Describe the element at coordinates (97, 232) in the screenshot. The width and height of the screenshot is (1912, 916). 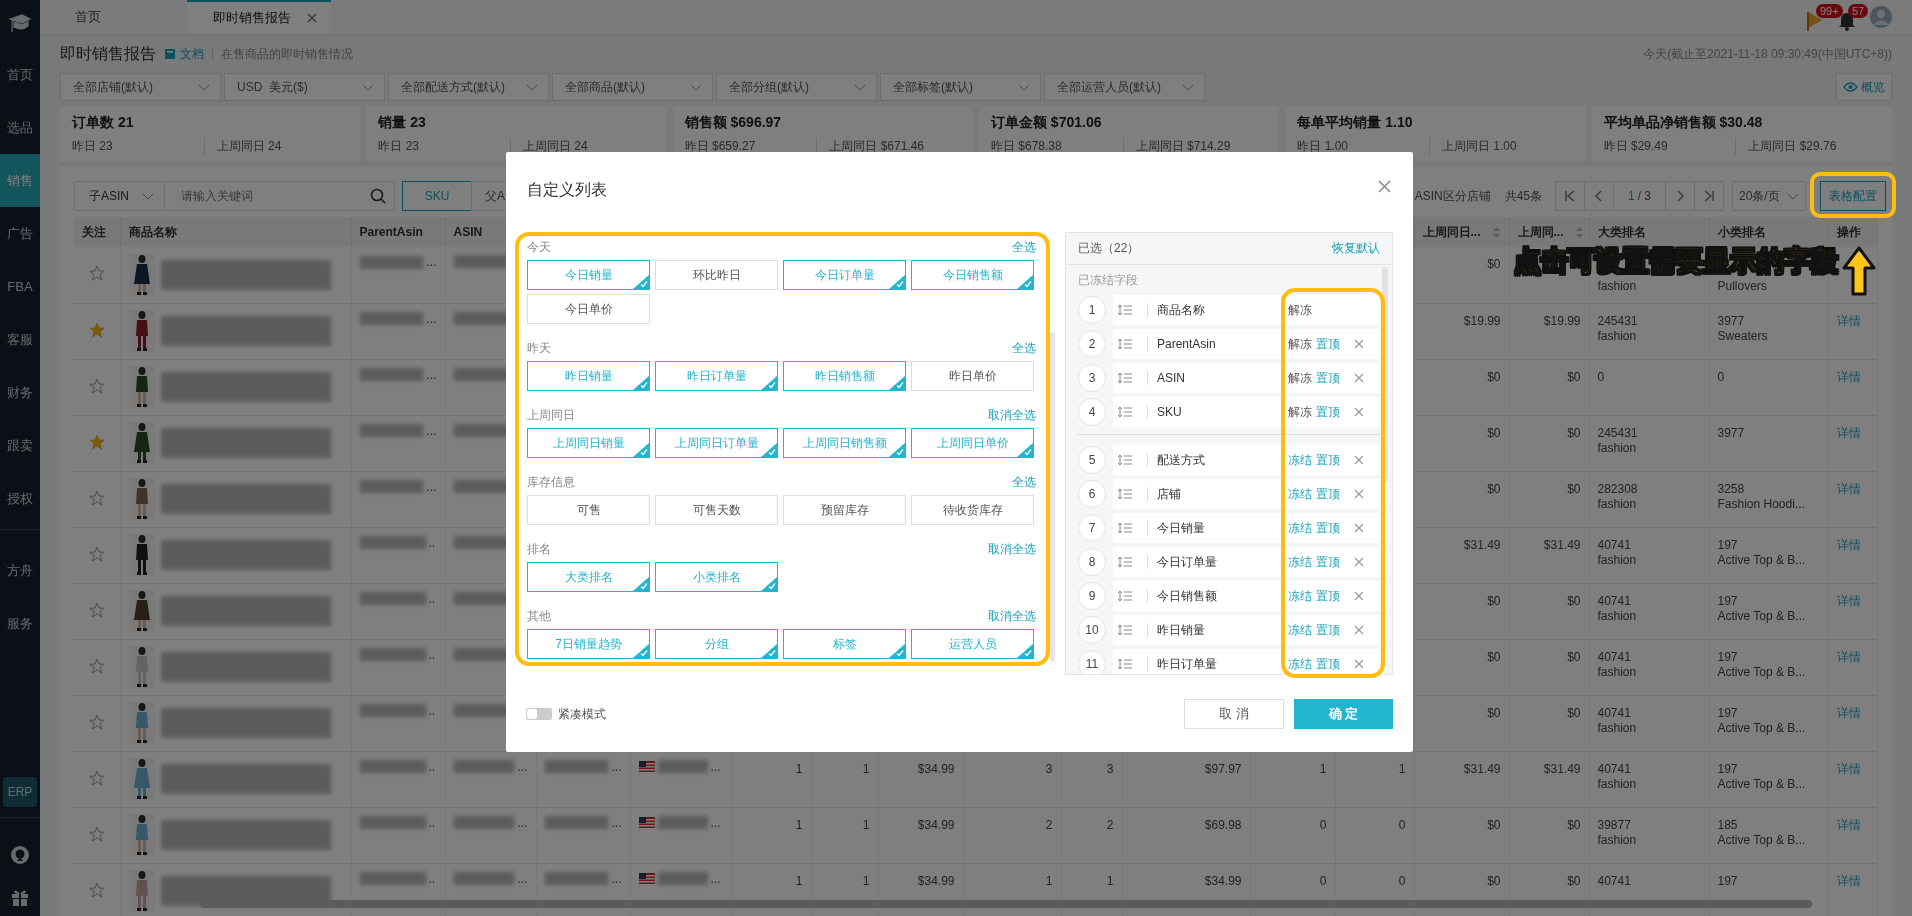
I see `column-header: 关注` at that location.